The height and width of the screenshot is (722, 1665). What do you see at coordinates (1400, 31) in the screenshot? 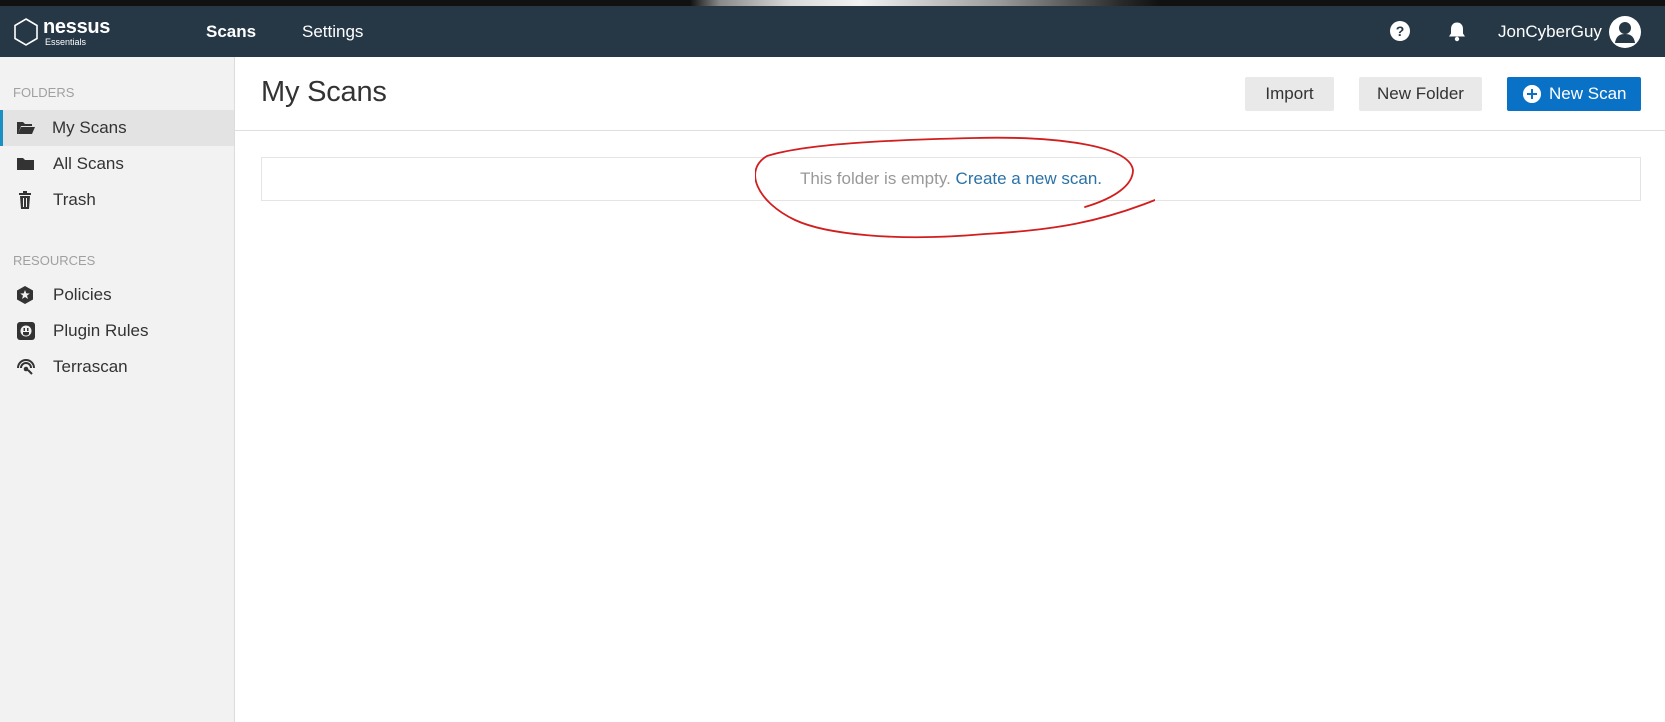
I see `help-icon: ?` at bounding box center [1400, 31].